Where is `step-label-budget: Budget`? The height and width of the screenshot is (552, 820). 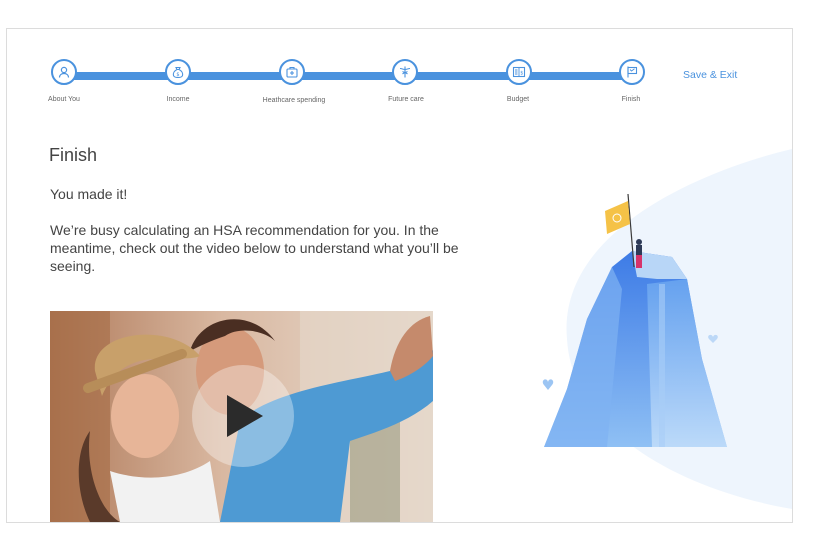
step-label-budget: Budget is located at coordinates (518, 99).